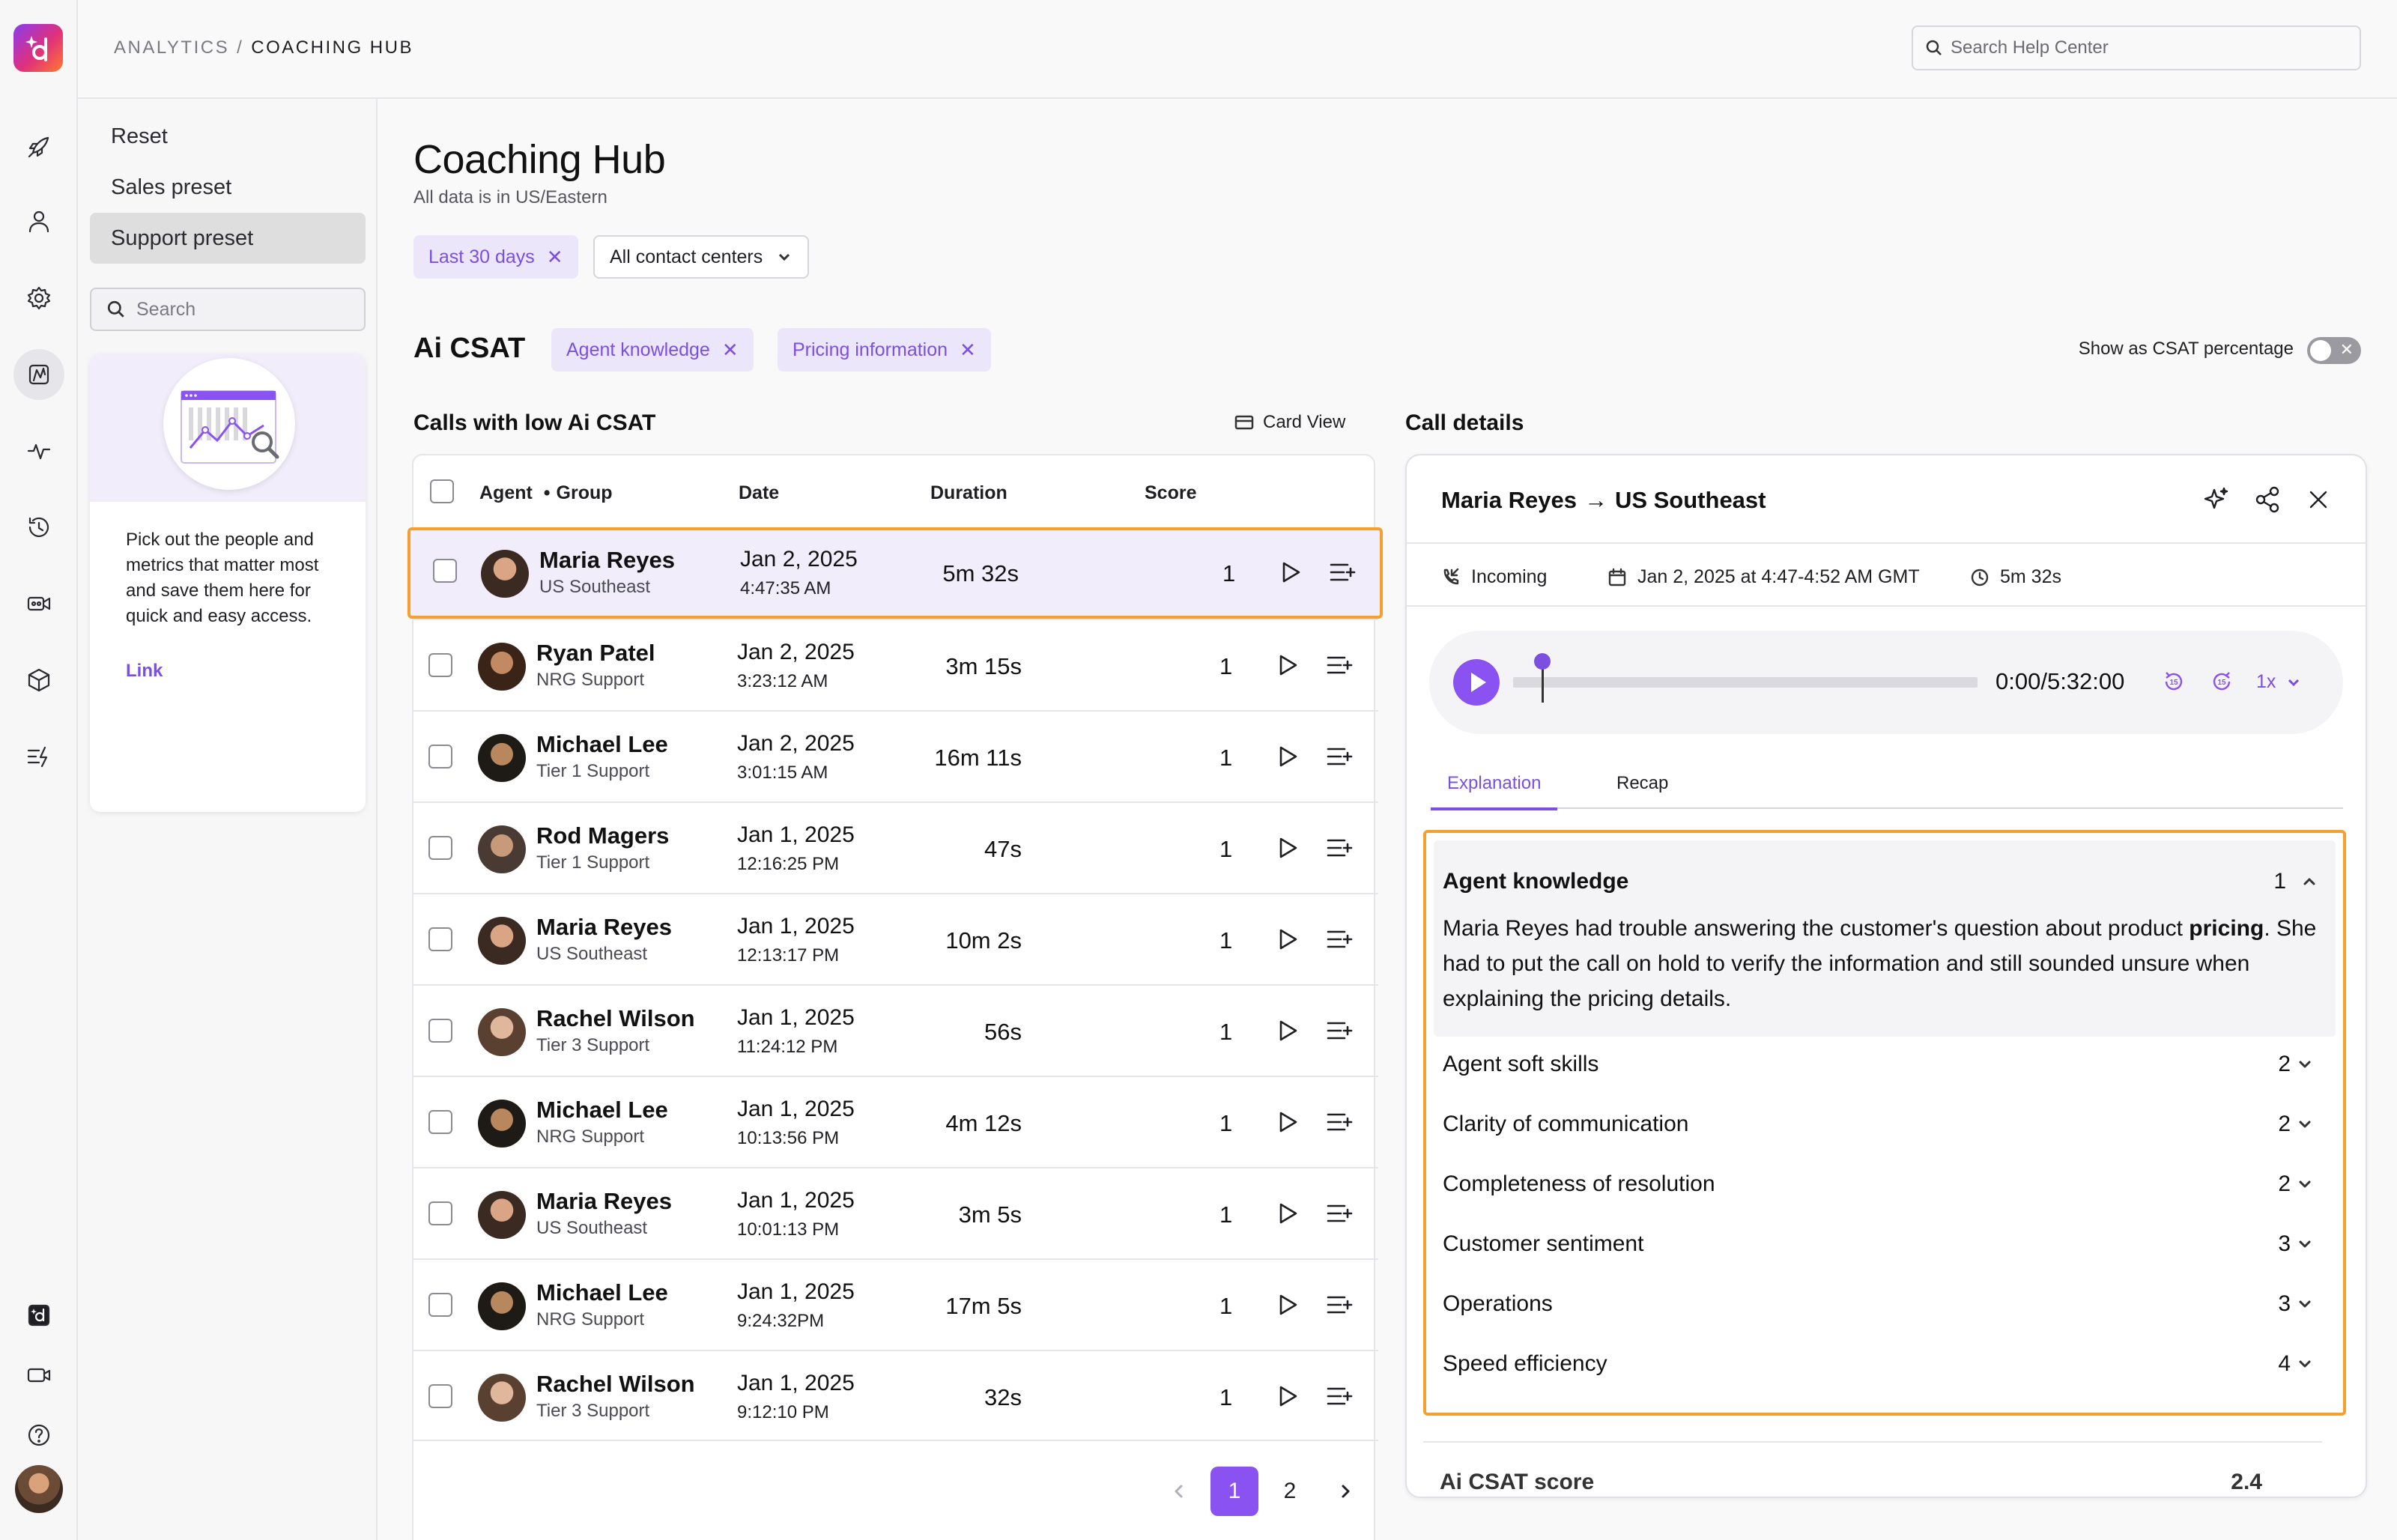 The image size is (2397, 1540). I want to click on nav-dialpad-icon, so click(38, 1315).